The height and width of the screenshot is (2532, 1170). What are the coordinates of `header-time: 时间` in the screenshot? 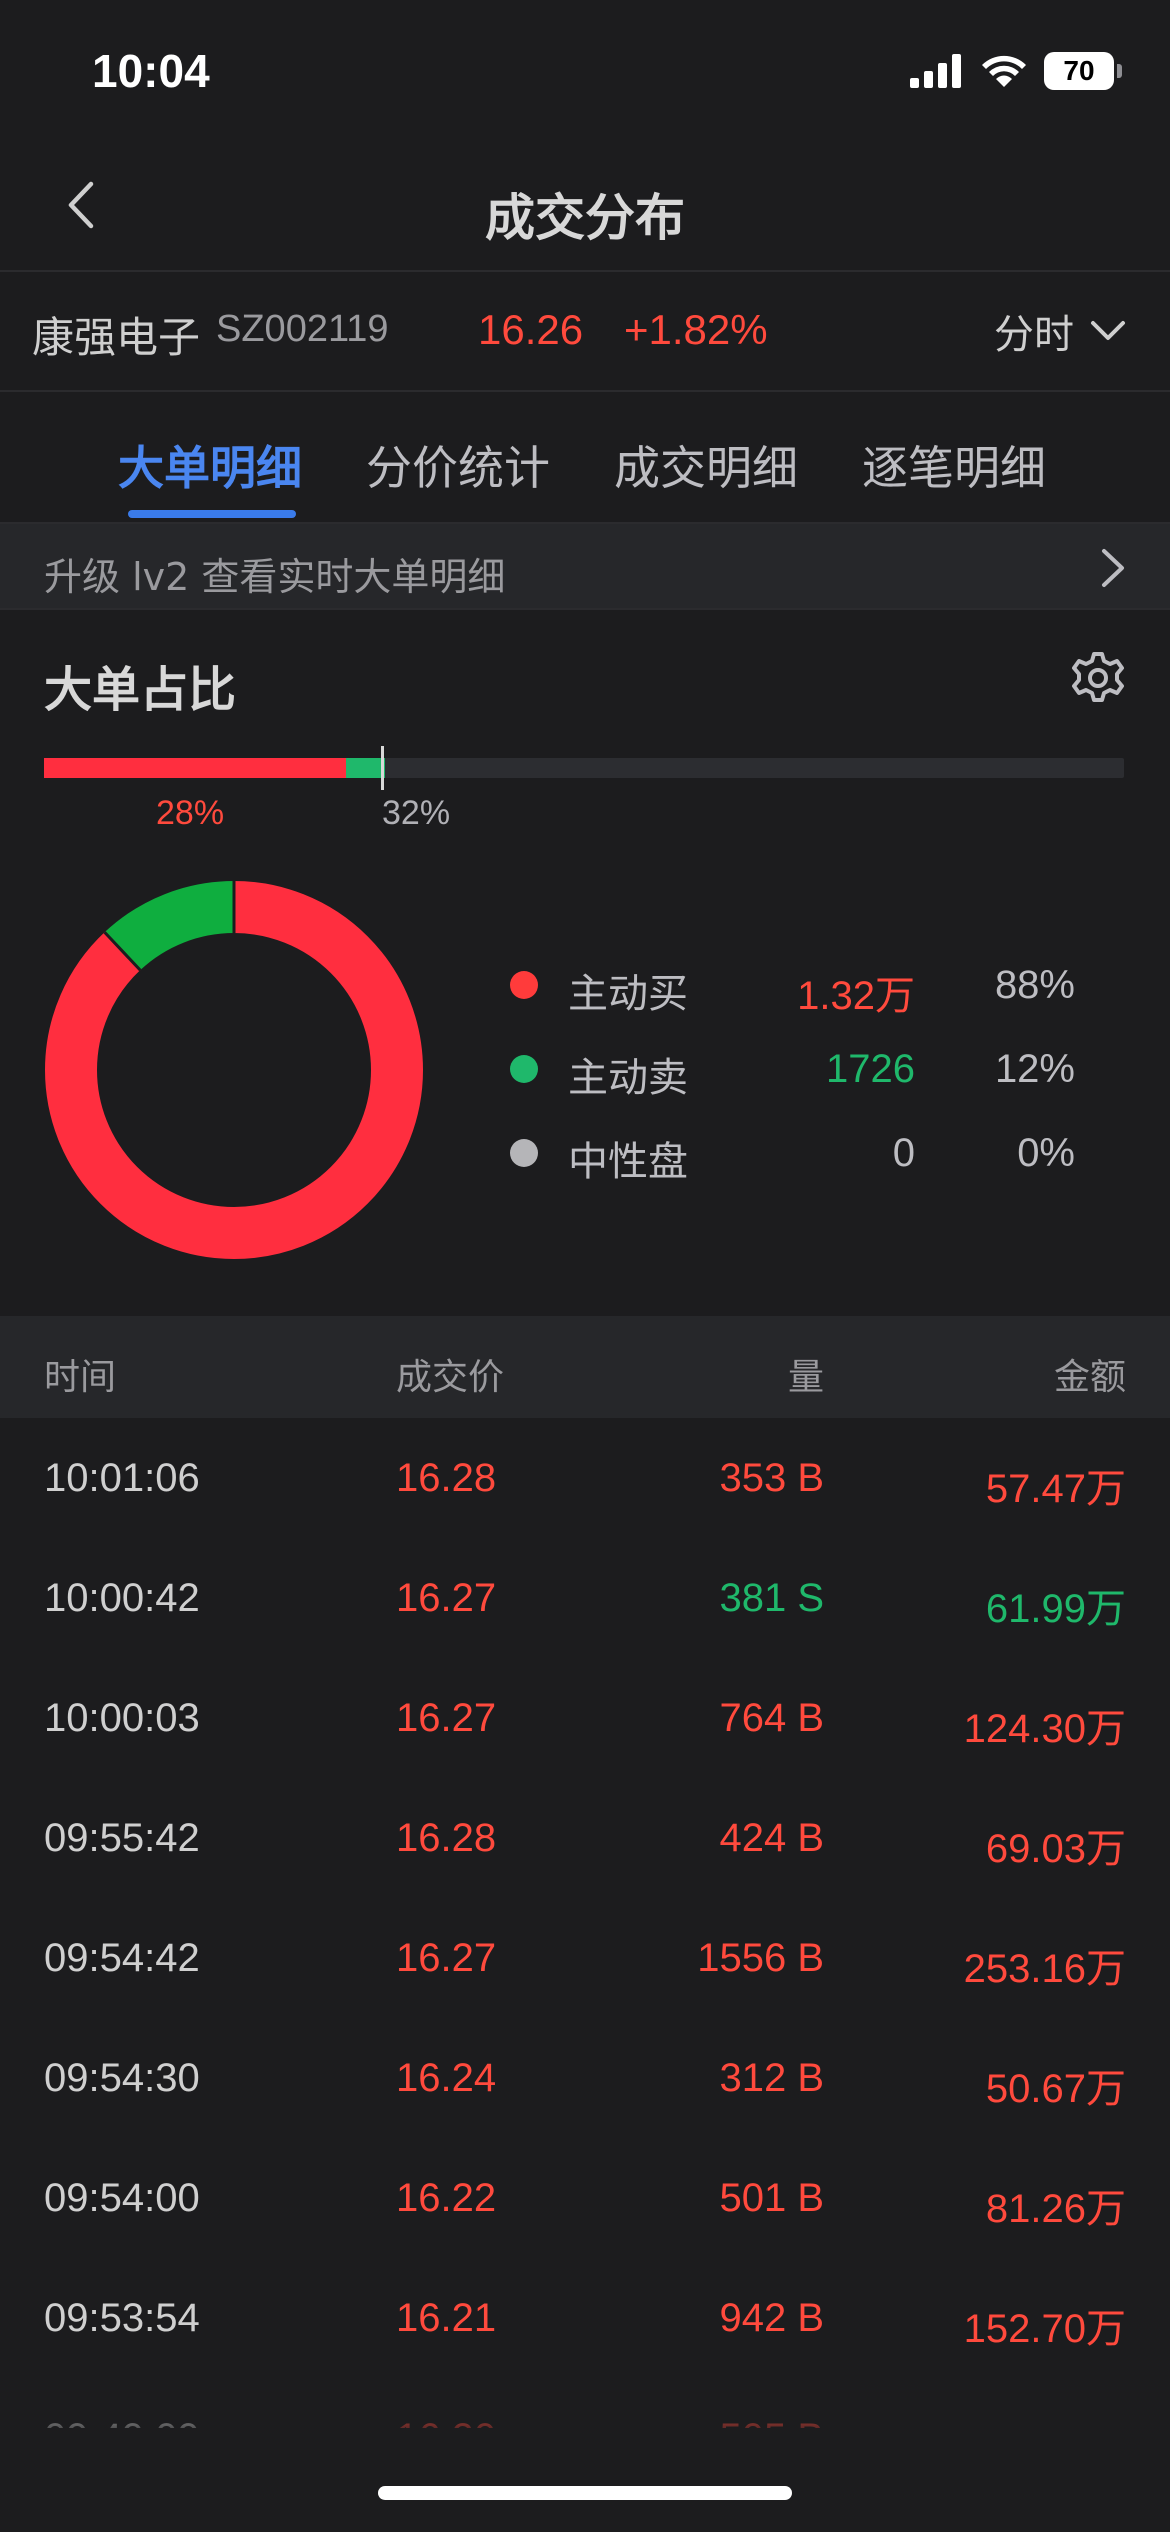 It's located at (80, 1377).